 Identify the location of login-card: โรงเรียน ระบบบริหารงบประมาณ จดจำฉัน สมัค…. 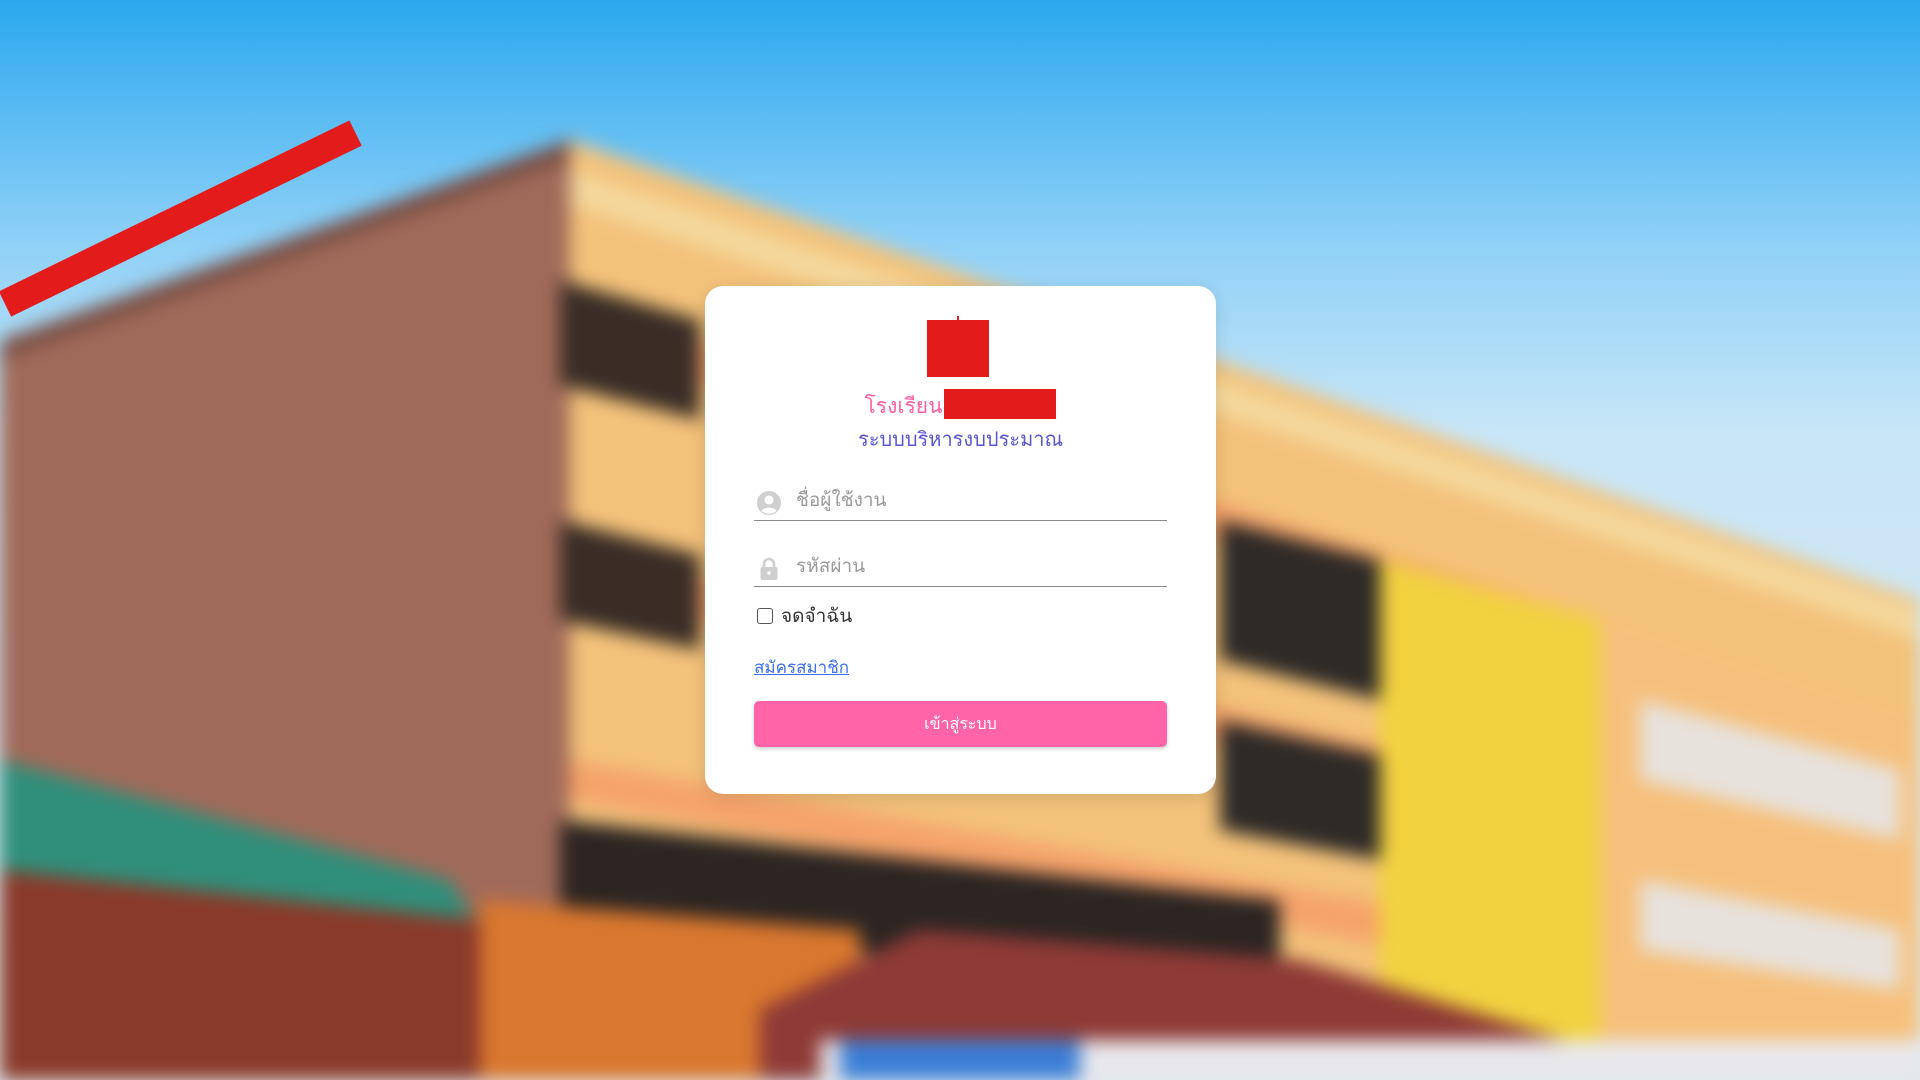
(960, 540).